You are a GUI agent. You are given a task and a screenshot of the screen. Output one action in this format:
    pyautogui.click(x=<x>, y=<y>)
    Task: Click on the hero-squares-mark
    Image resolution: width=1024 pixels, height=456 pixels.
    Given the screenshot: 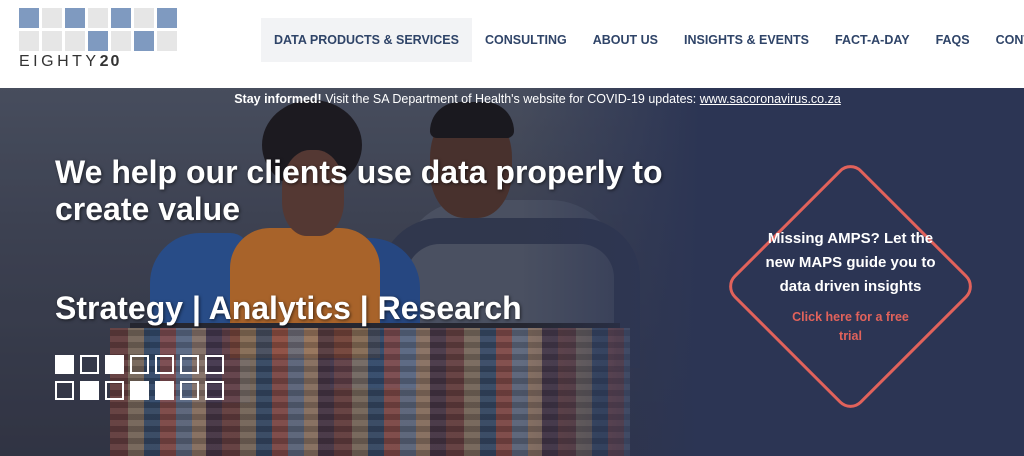 What is the action you would take?
    pyautogui.click(x=139, y=377)
    